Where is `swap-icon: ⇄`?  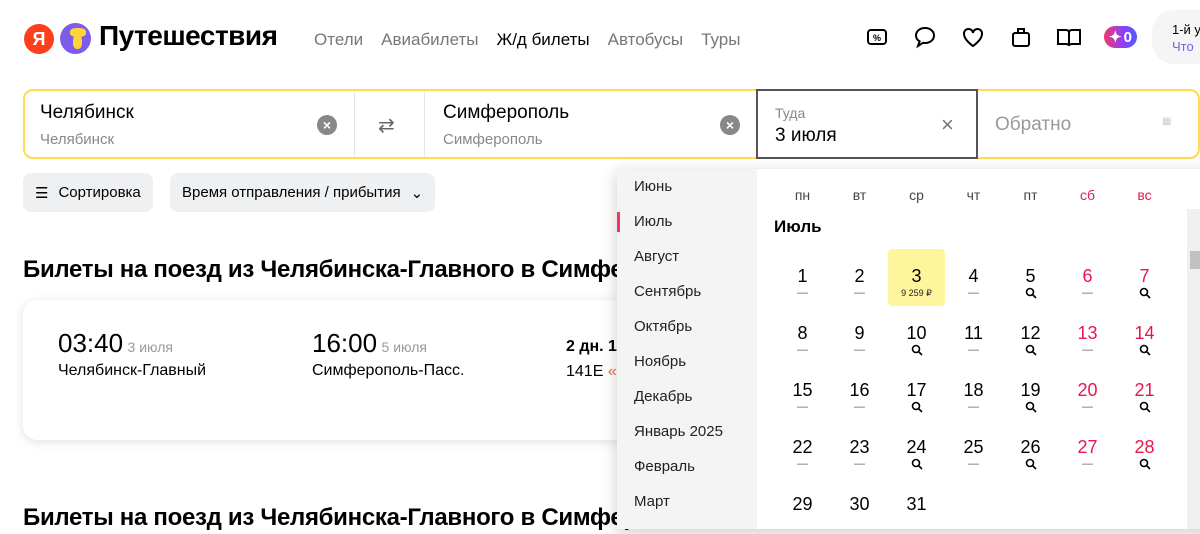
swap-icon: ⇄ is located at coordinates (386, 125).